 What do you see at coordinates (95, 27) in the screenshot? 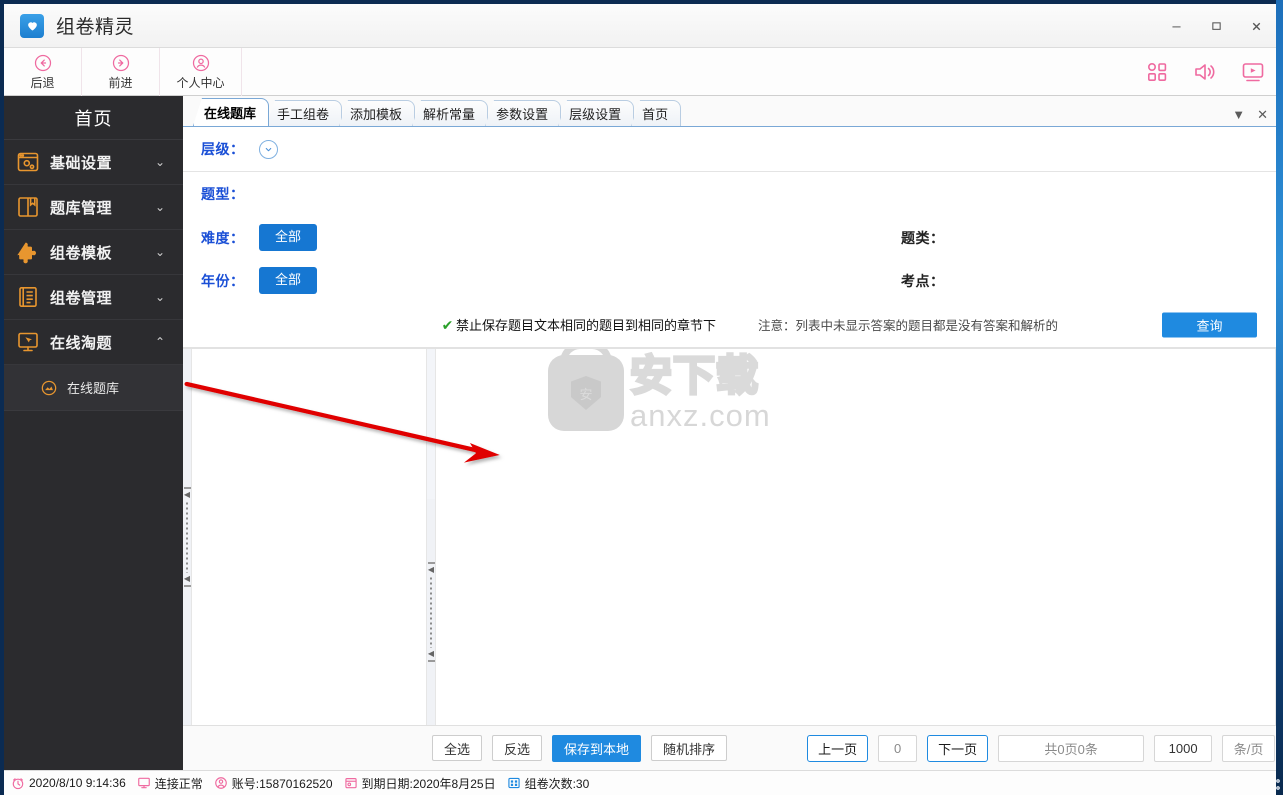
I see `app-title: 组卷精灵` at bounding box center [95, 27].